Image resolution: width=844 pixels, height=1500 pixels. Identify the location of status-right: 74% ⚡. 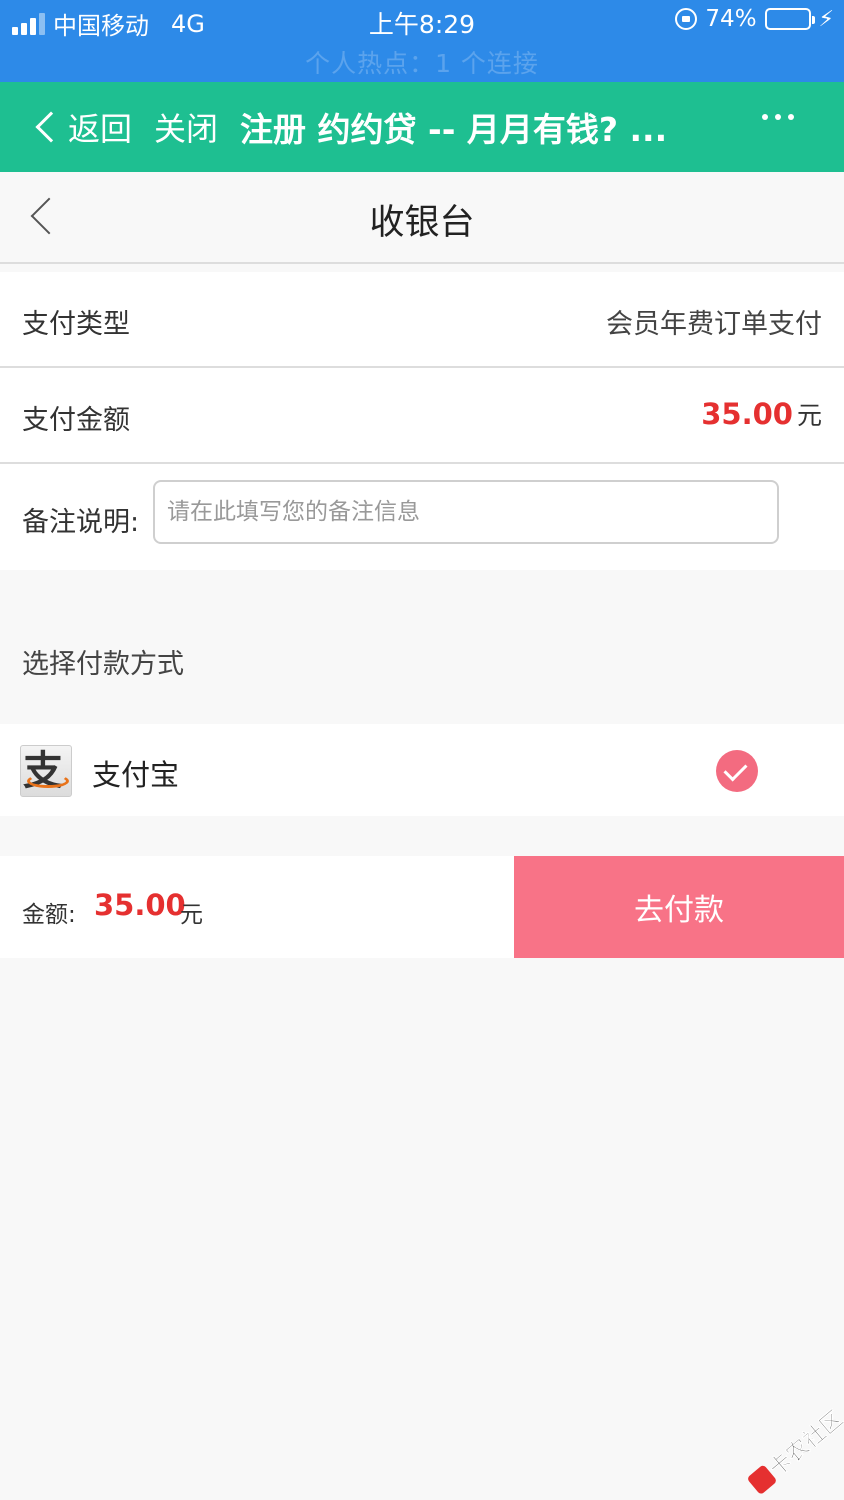
(754, 19).